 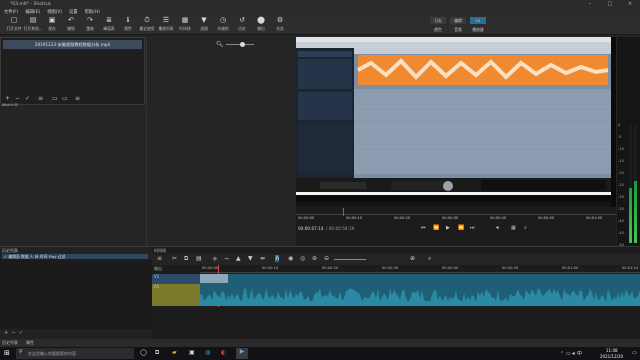 I want to click on close-button: ×, so click(x=630, y=4).